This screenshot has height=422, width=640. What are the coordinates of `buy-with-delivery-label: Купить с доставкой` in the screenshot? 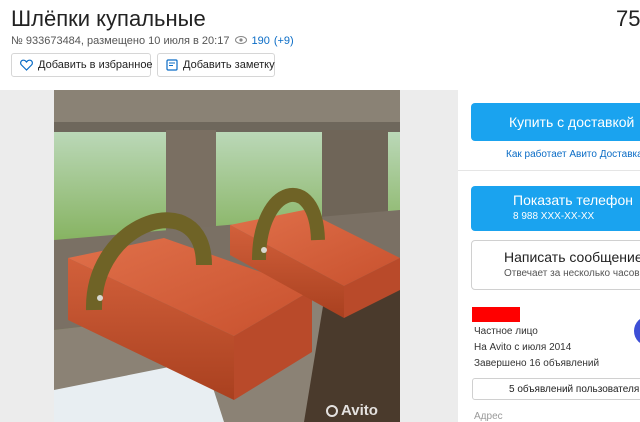 It's located at (572, 122).